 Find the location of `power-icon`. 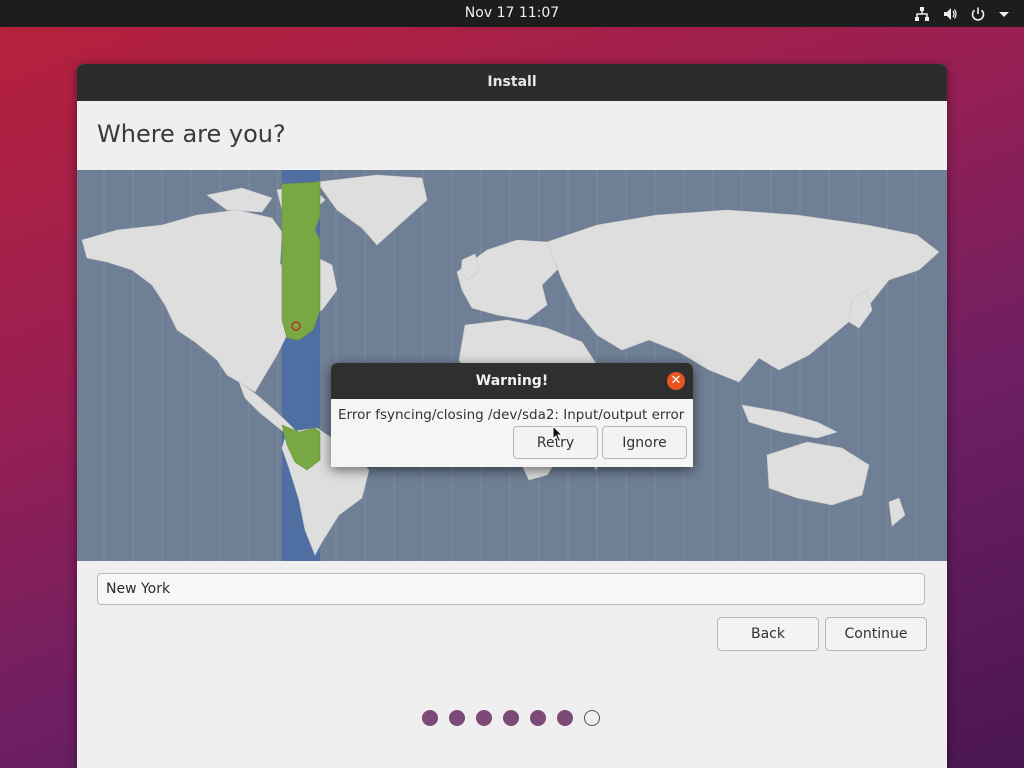

power-icon is located at coordinates (978, 14).